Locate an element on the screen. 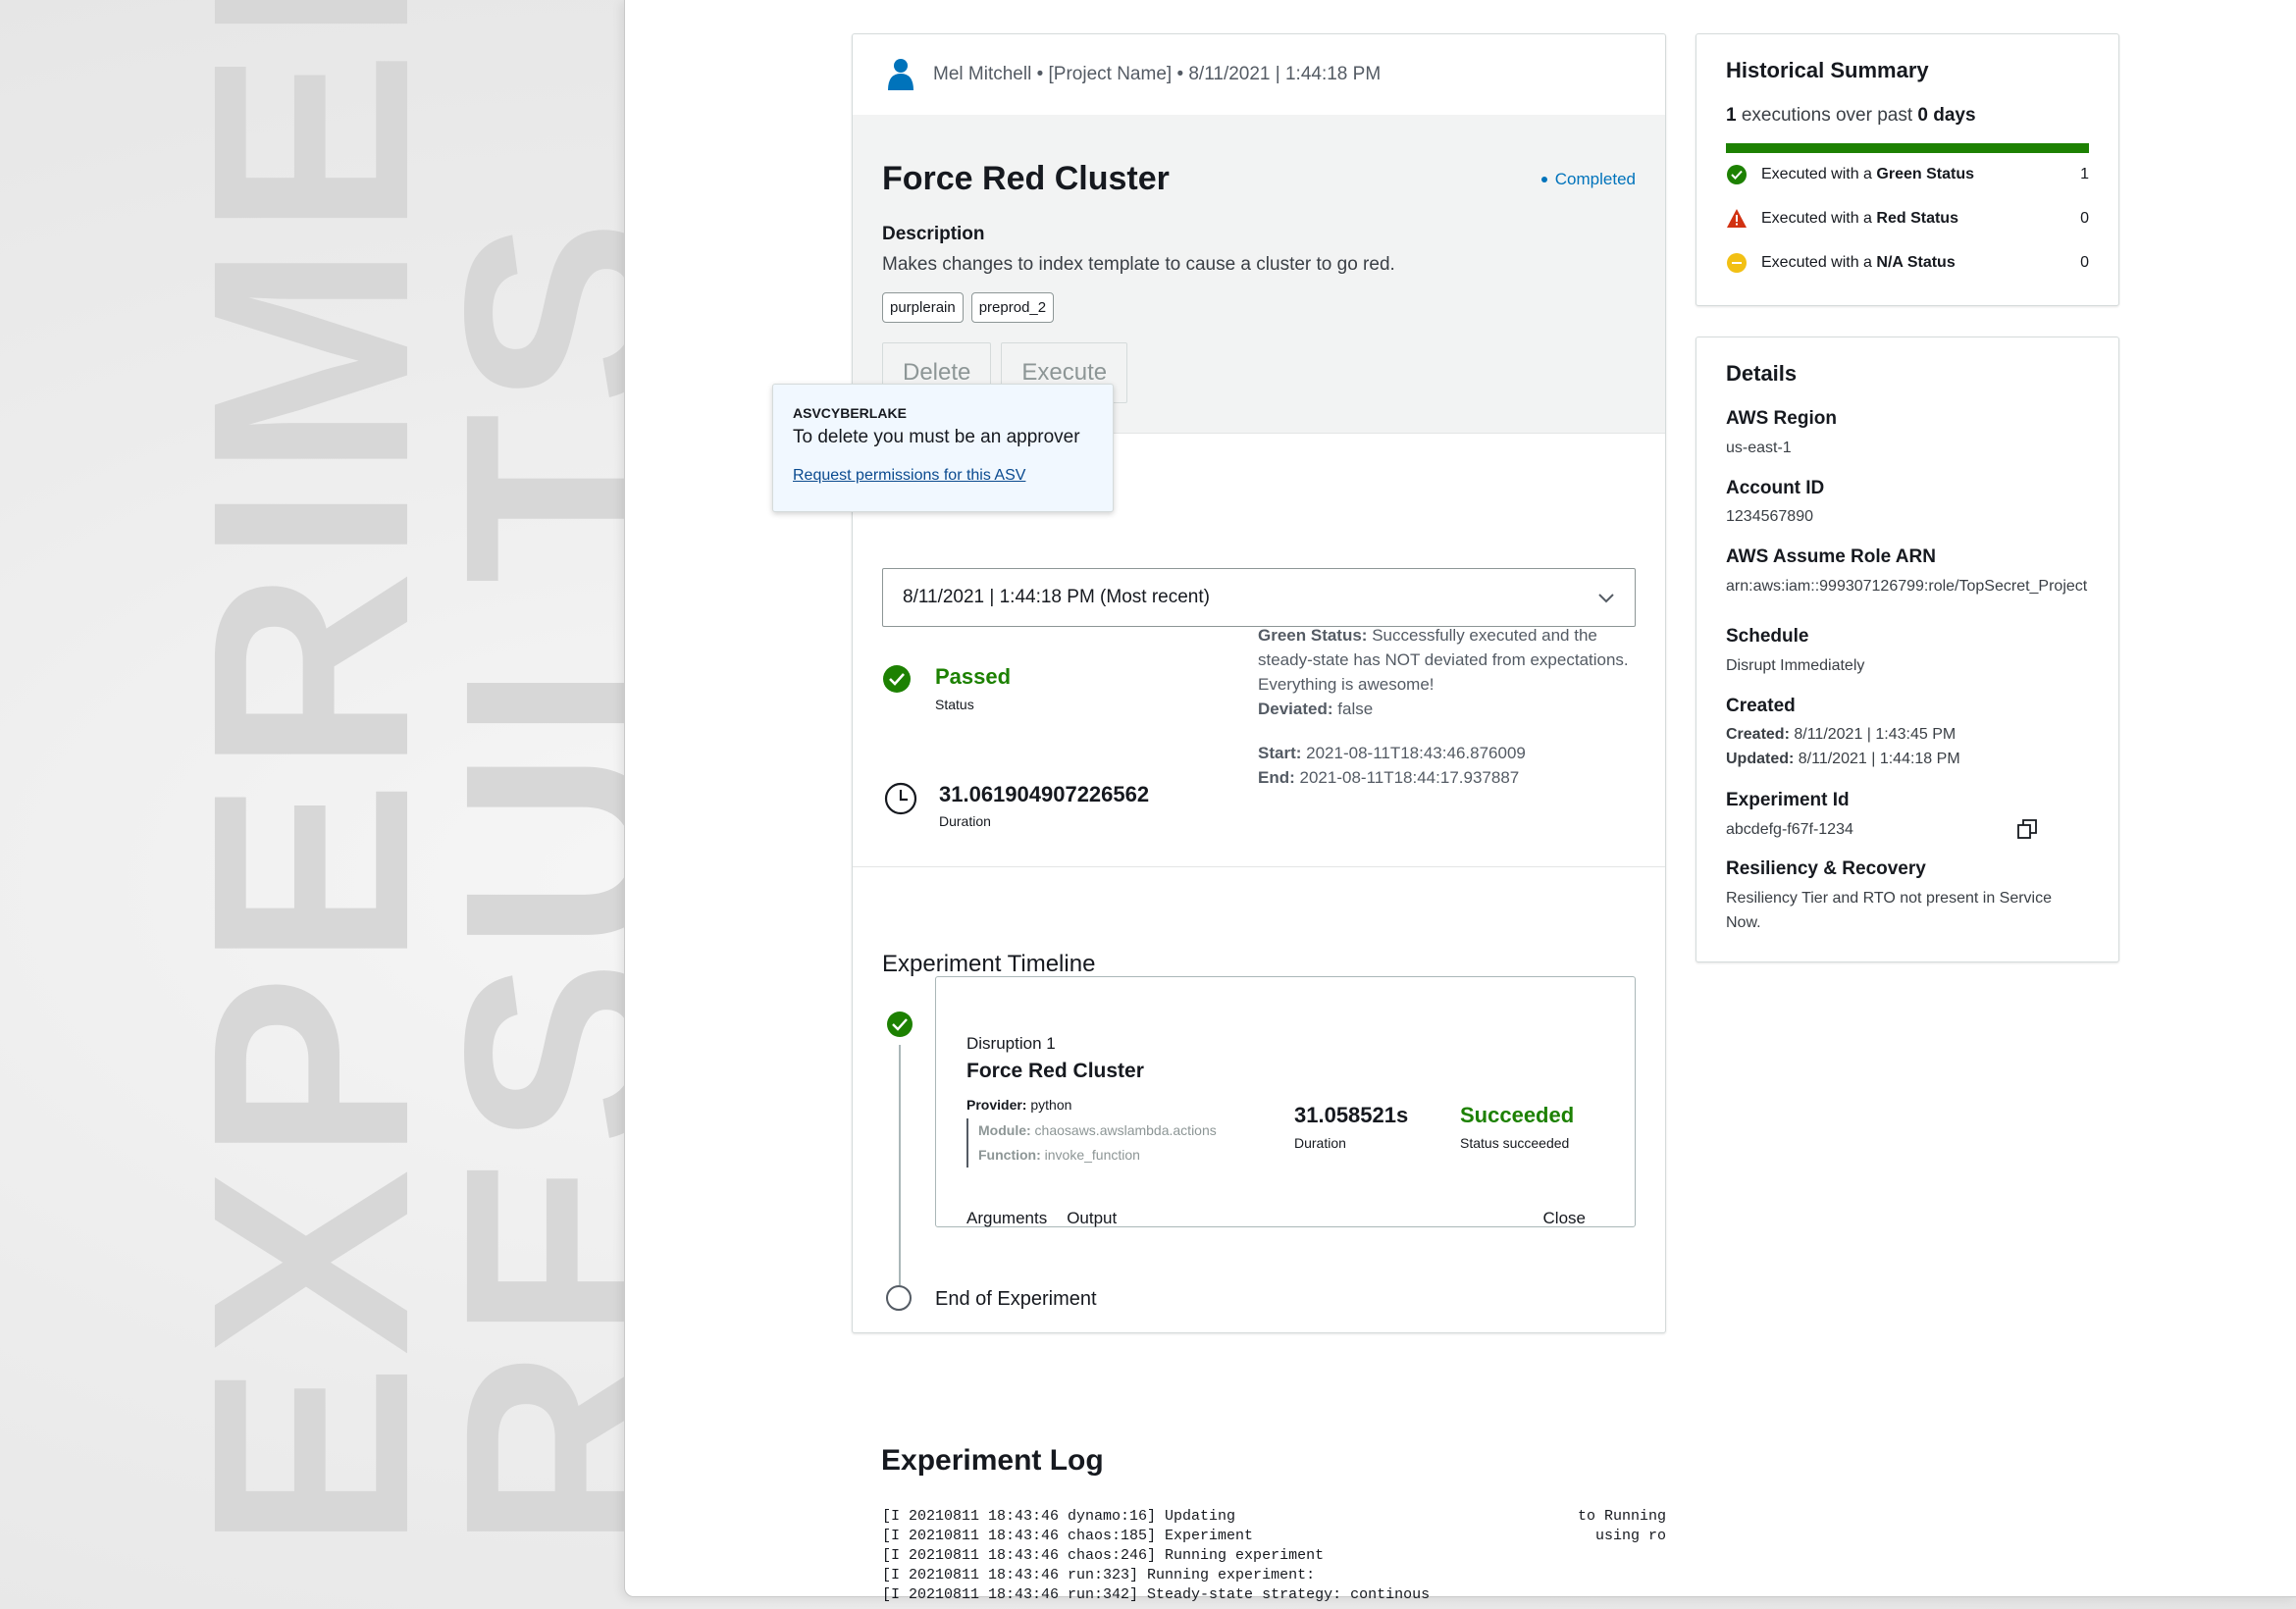  run-select-value: 8/11/2021 | 1:44:18 PM (Most recent) is located at coordinates (1056, 597).